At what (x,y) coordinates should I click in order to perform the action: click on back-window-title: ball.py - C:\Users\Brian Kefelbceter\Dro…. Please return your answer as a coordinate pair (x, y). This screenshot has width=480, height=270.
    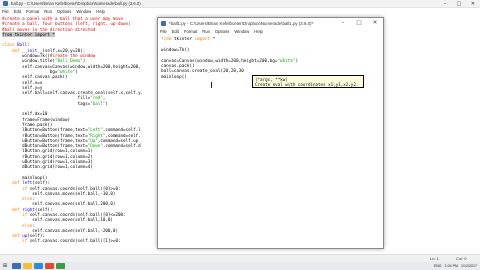
    Looking at the image, I should click on (76, 3).